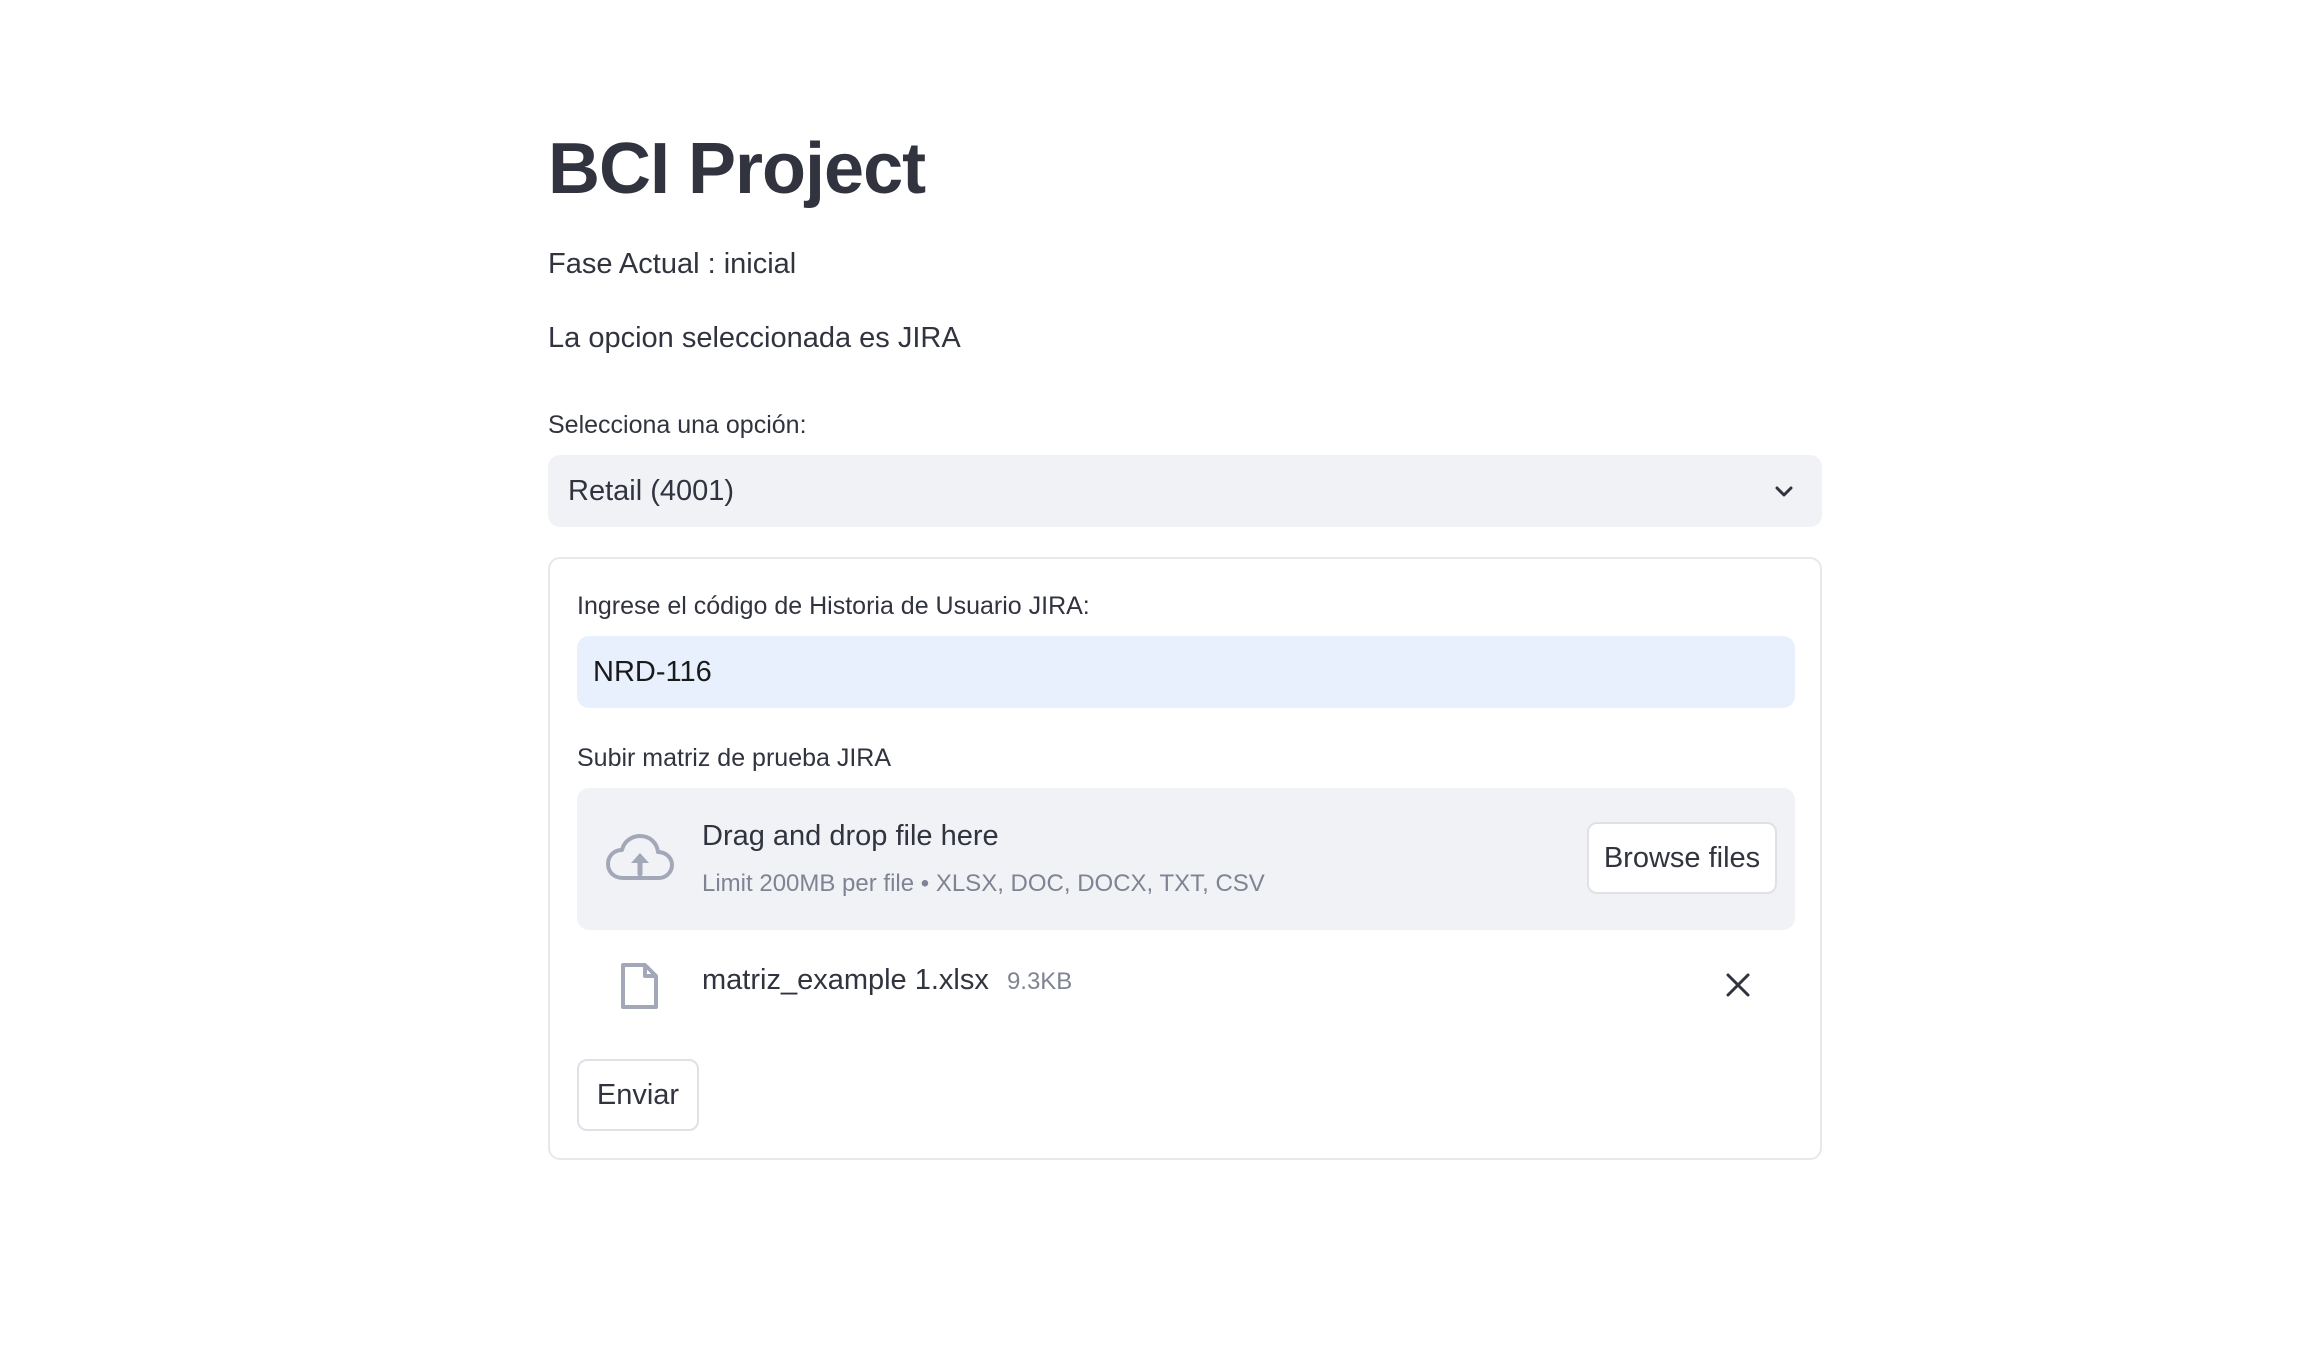 The image size is (2312, 1354). I want to click on file-name: matriz_example 1.xlsx, so click(845, 980).